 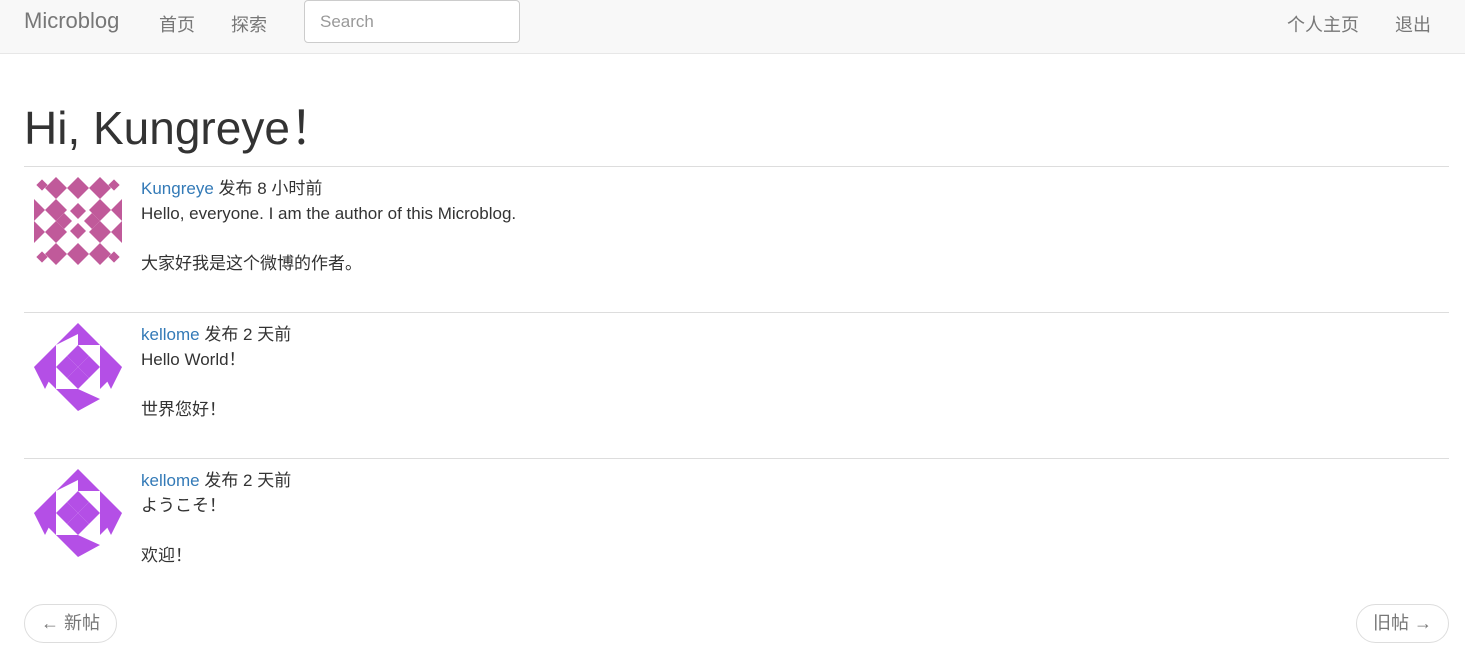 What do you see at coordinates (177, 24) in the screenshot?
I see `nav-home-link: 首页` at bounding box center [177, 24].